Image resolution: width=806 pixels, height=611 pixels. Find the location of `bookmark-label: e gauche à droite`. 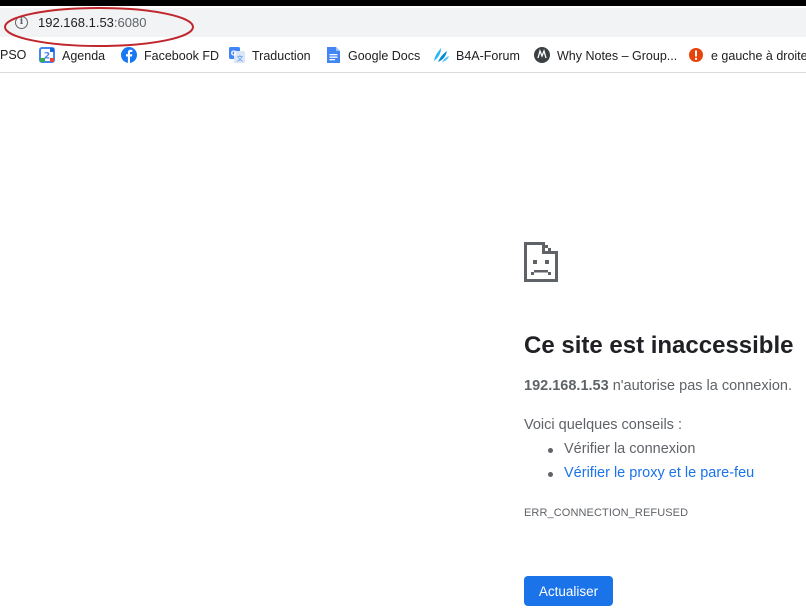

bookmark-label: e gauche à droite is located at coordinates (758, 56).